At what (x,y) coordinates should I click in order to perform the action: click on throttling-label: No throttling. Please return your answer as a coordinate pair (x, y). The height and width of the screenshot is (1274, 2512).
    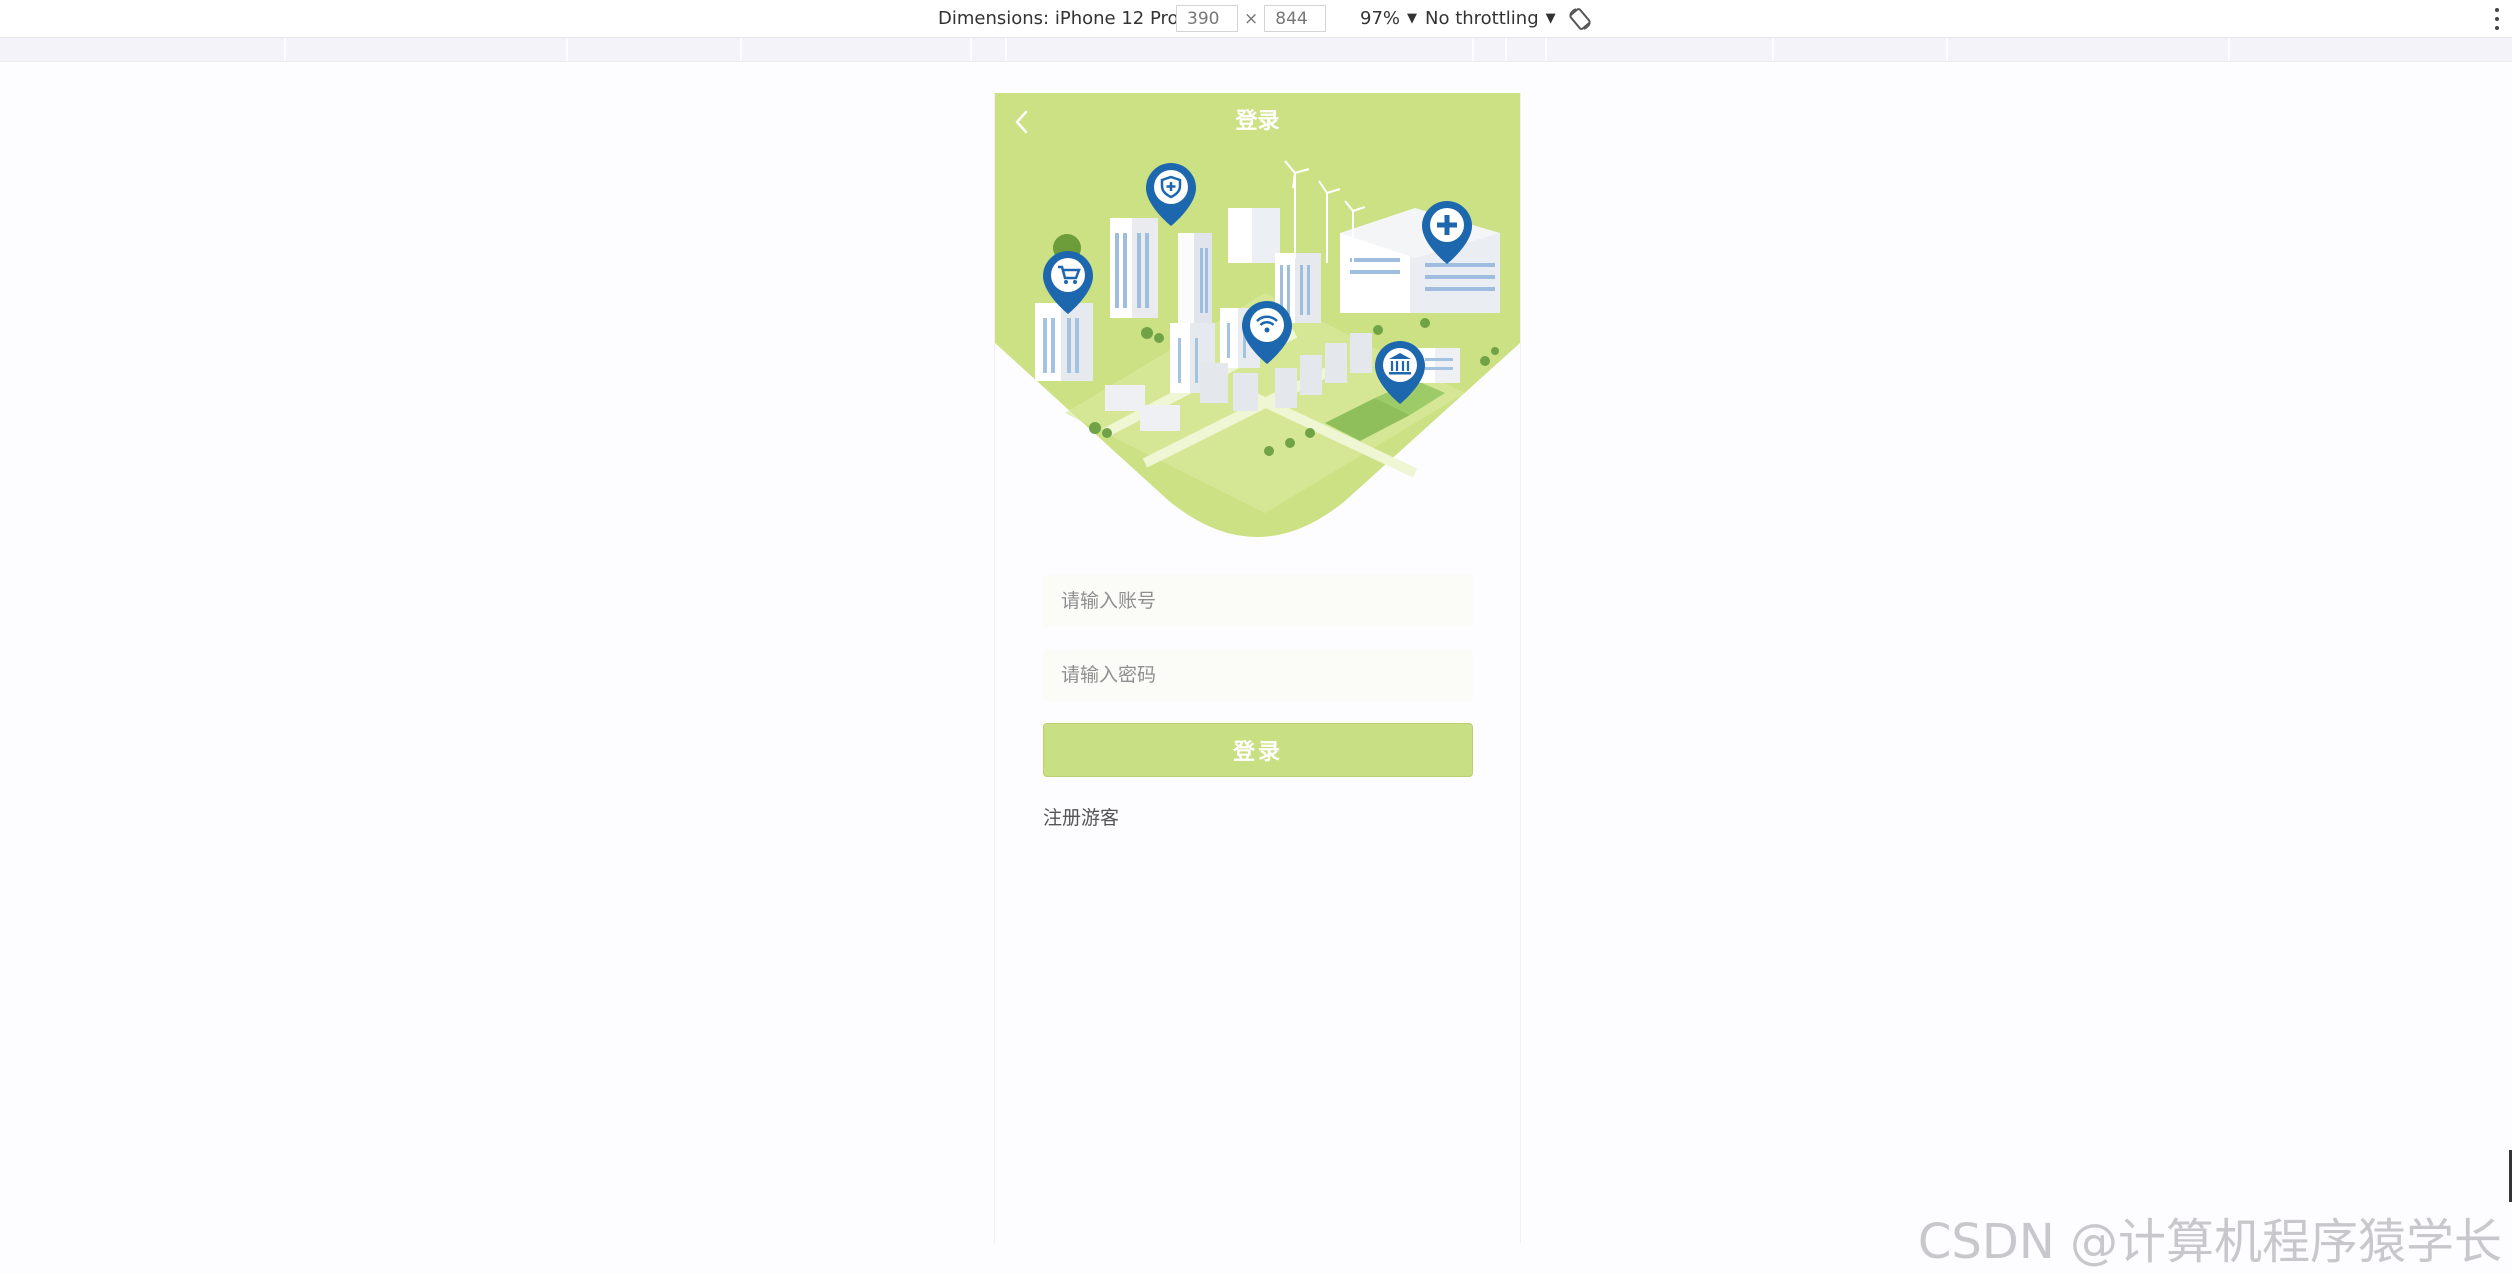
    Looking at the image, I should click on (1482, 18).